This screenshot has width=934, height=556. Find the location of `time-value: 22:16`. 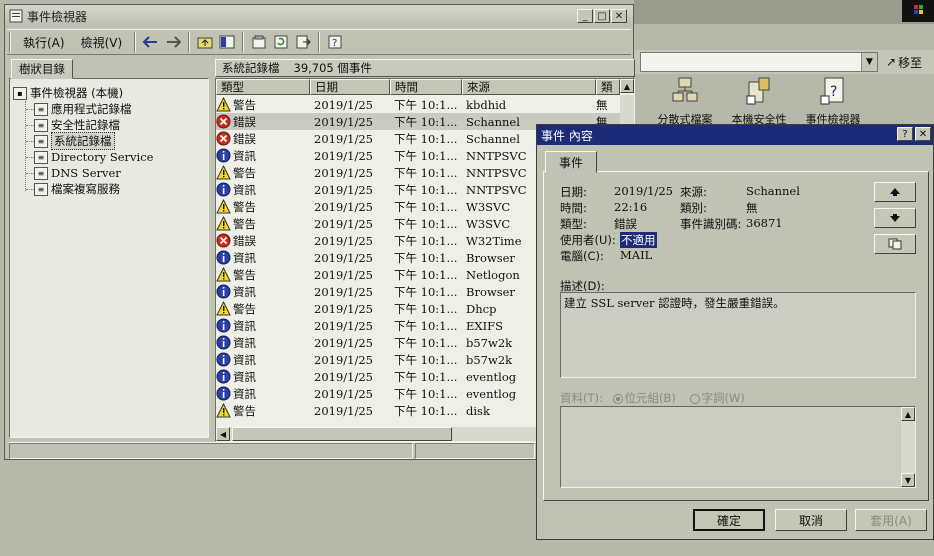

time-value: 22:16 is located at coordinates (631, 207).